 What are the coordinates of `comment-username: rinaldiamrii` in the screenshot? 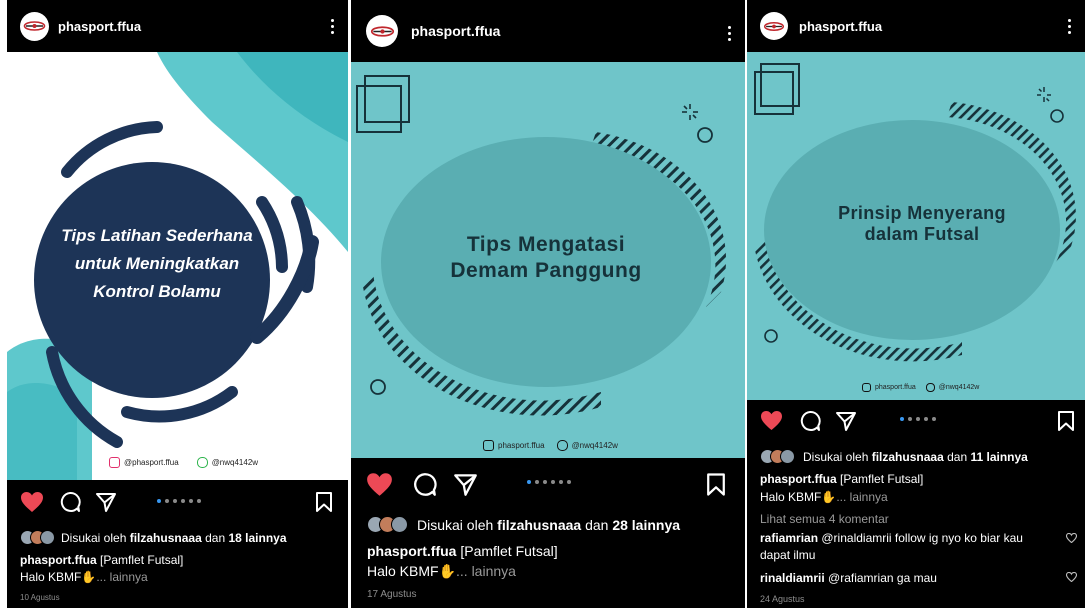 It's located at (792, 578).